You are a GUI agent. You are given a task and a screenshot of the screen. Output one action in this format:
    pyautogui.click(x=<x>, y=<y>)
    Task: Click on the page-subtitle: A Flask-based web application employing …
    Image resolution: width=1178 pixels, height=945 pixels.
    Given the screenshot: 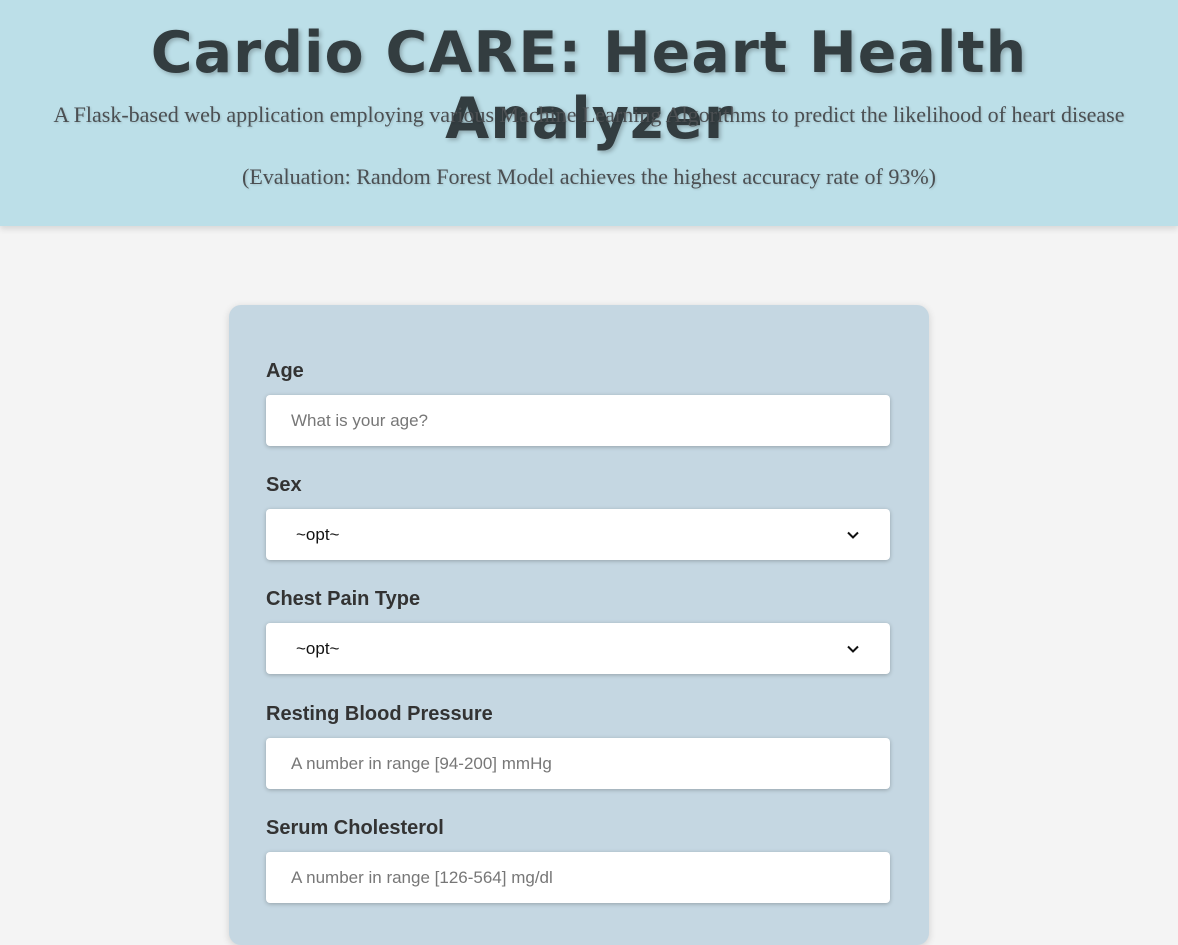 What is the action you would take?
    pyautogui.click(x=589, y=114)
    